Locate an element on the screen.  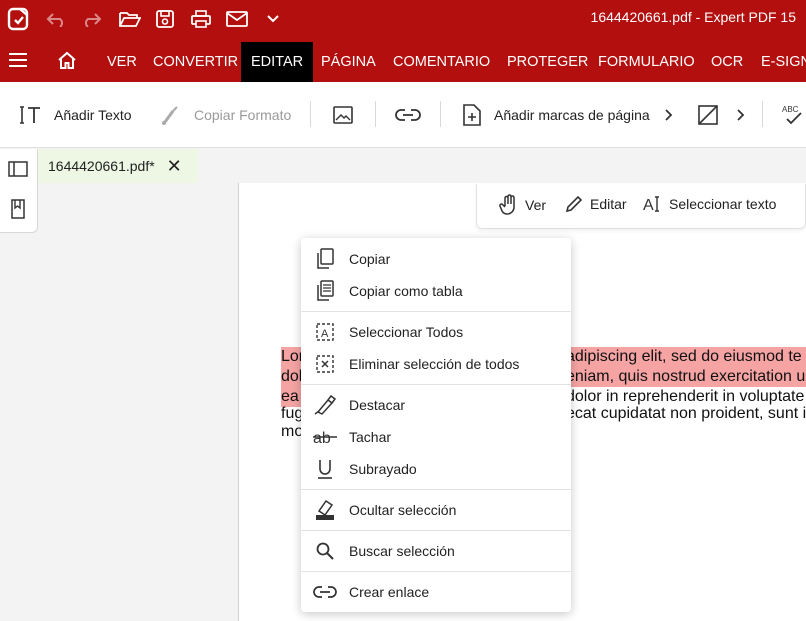
spellcheck-button: ABC is located at coordinates (793, 115).